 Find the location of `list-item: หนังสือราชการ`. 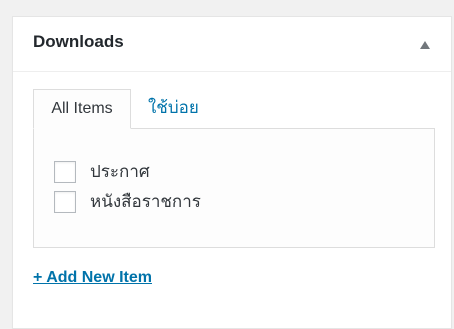

list-item: หนังสือราชการ is located at coordinates (127, 201).